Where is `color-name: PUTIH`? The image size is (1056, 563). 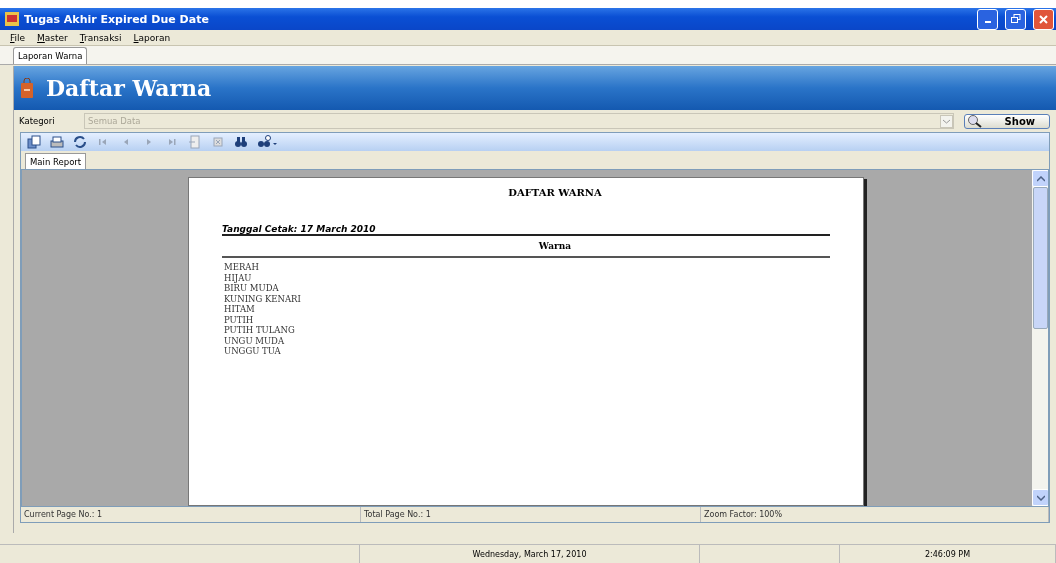
color-name: PUTIH is located at coordinates (239, 319).